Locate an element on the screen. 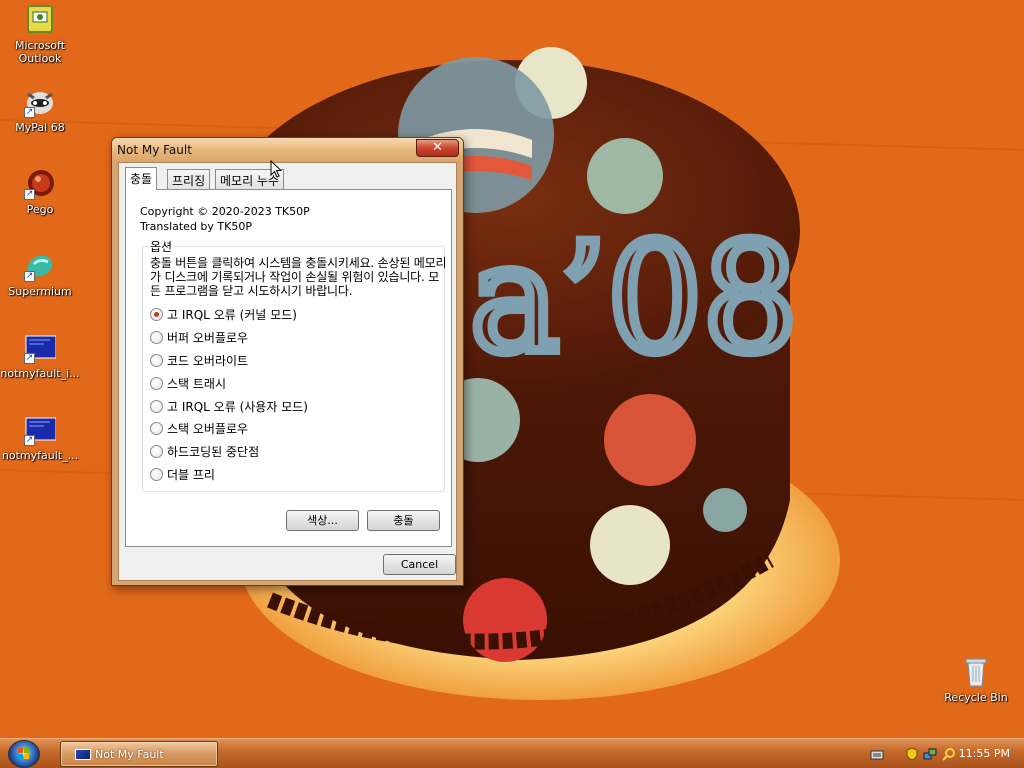 The height and width of the screenshot is (768, 1024). mouse-cursor-icon is located at coordinates (276, 169).